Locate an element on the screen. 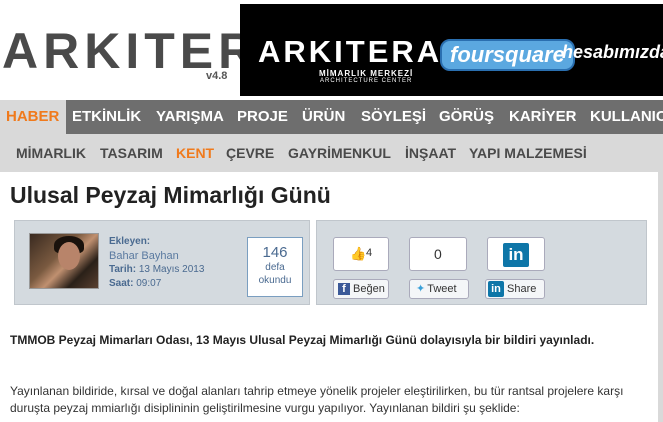  linkedin-counter: in is located at coordinates (516, 254).